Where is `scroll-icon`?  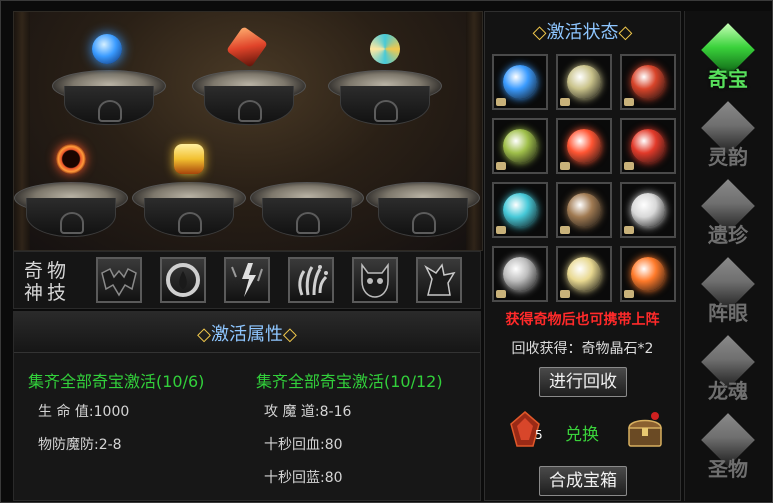 scroll-icon is located at coordinates (584, 82).